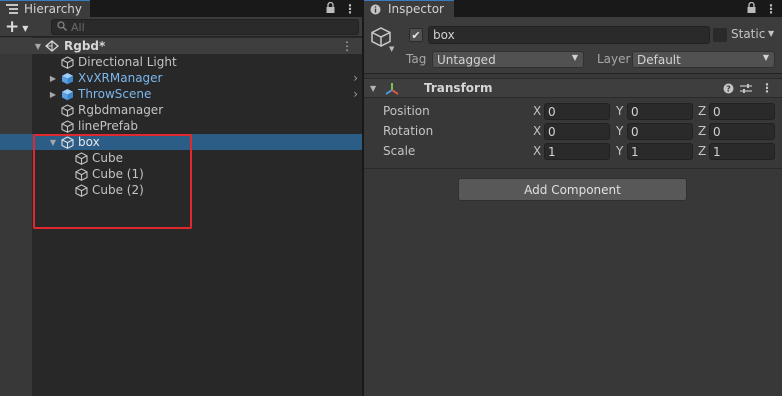 This screenshot has height=396, width=782. Describe the element at coordinates (181, 78) in the screenshot. I see `tree-item-xvxrmanager: ▶ XvXRManager ›` at that location.